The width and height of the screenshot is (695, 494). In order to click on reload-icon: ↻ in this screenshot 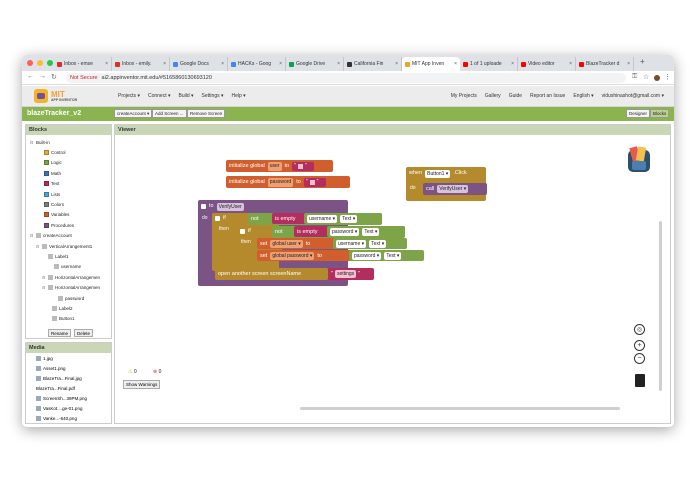, I will do `click(54, 77)`.